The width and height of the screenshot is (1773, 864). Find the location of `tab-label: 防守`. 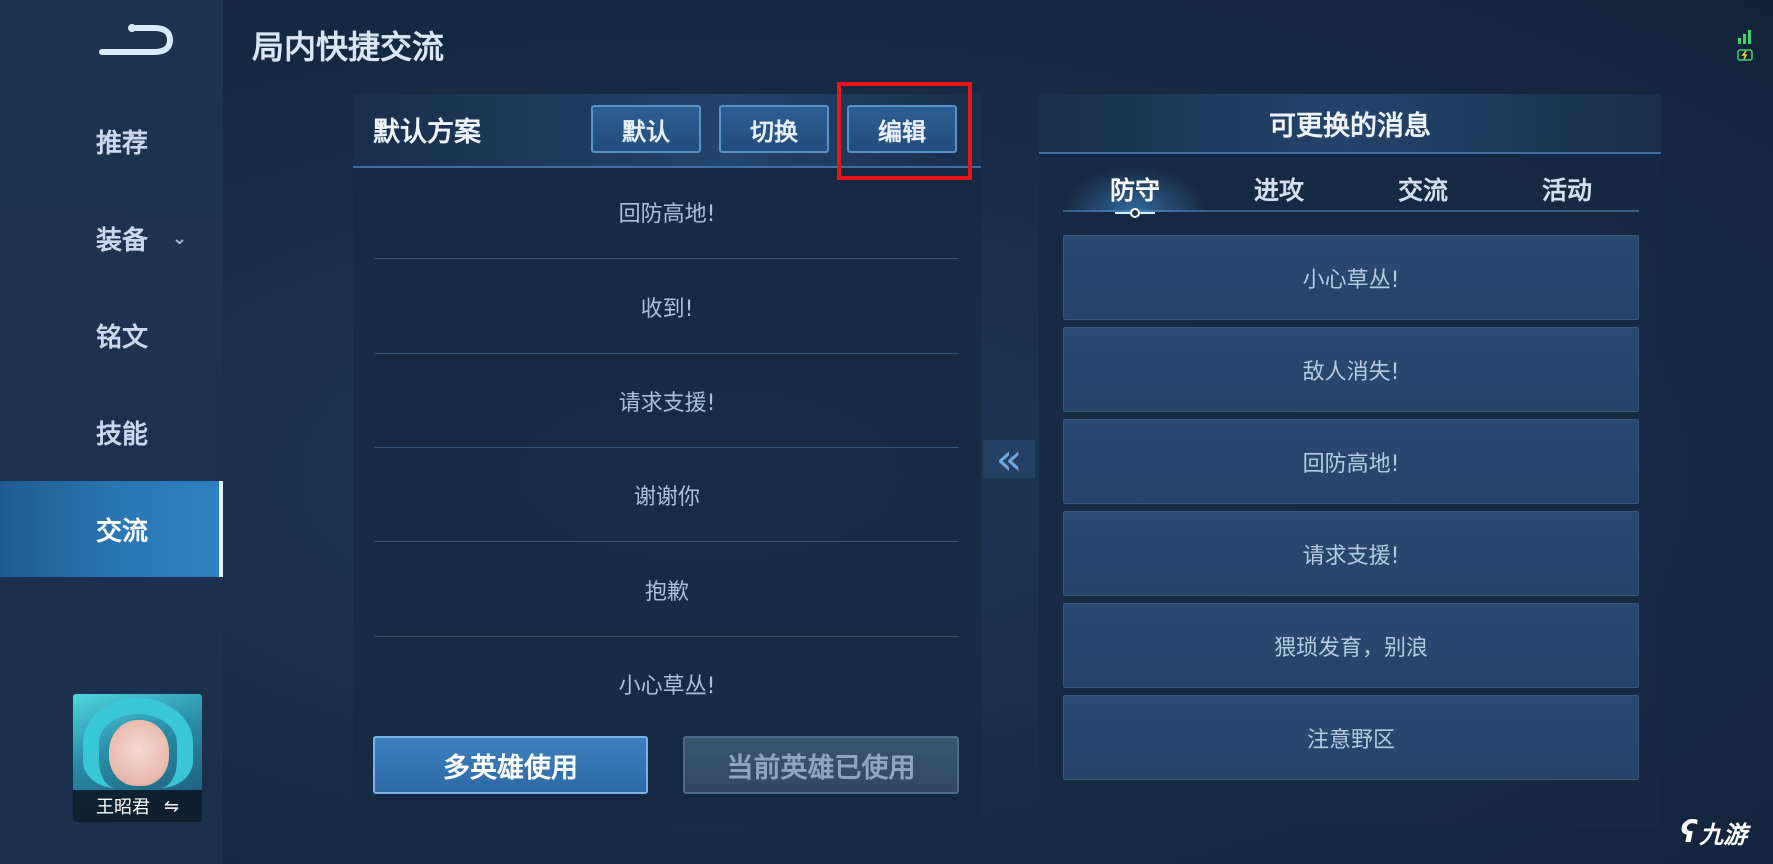

tab-label: 防守 is located at coordinates (1134, 190).